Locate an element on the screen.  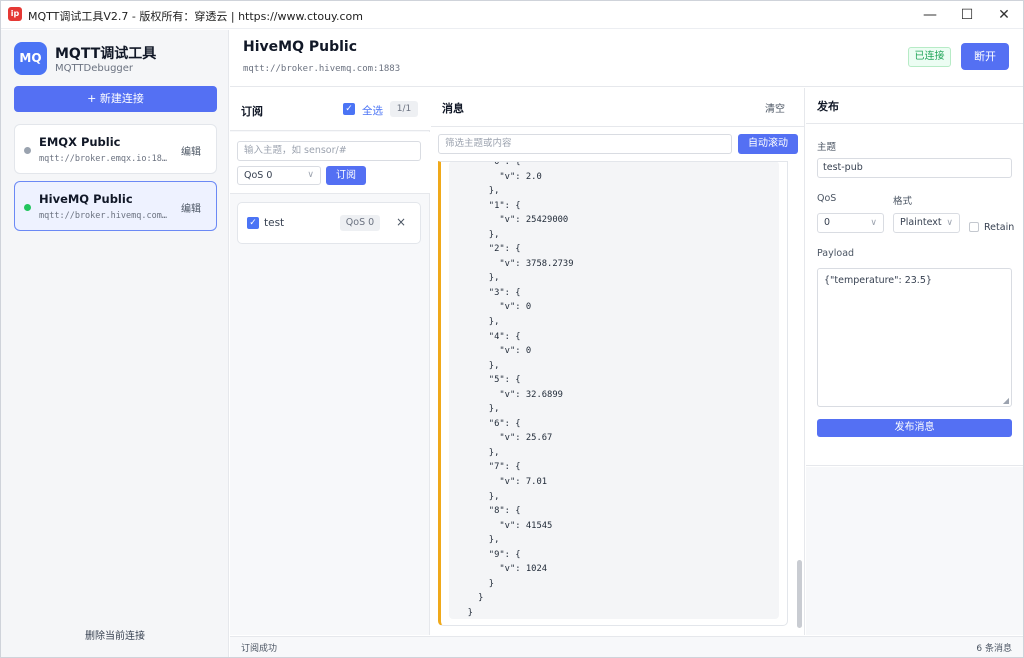
connection-url: mqtt://broker.emqx.io:1883 is located at coordinates (103, 159).